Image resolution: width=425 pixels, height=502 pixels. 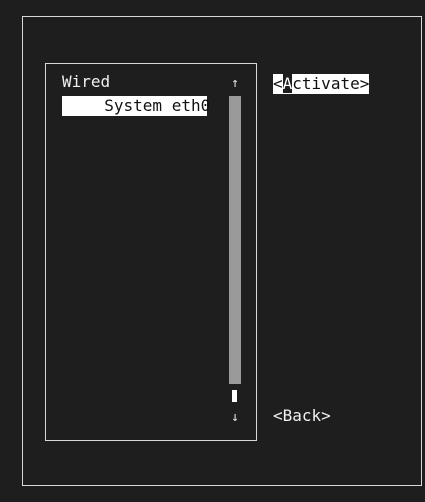 What do you see at coordinates (235, 418) in the screenshot?
I see `scroll-down-arrow-icon: ↓` at bounding box center [235, 418].